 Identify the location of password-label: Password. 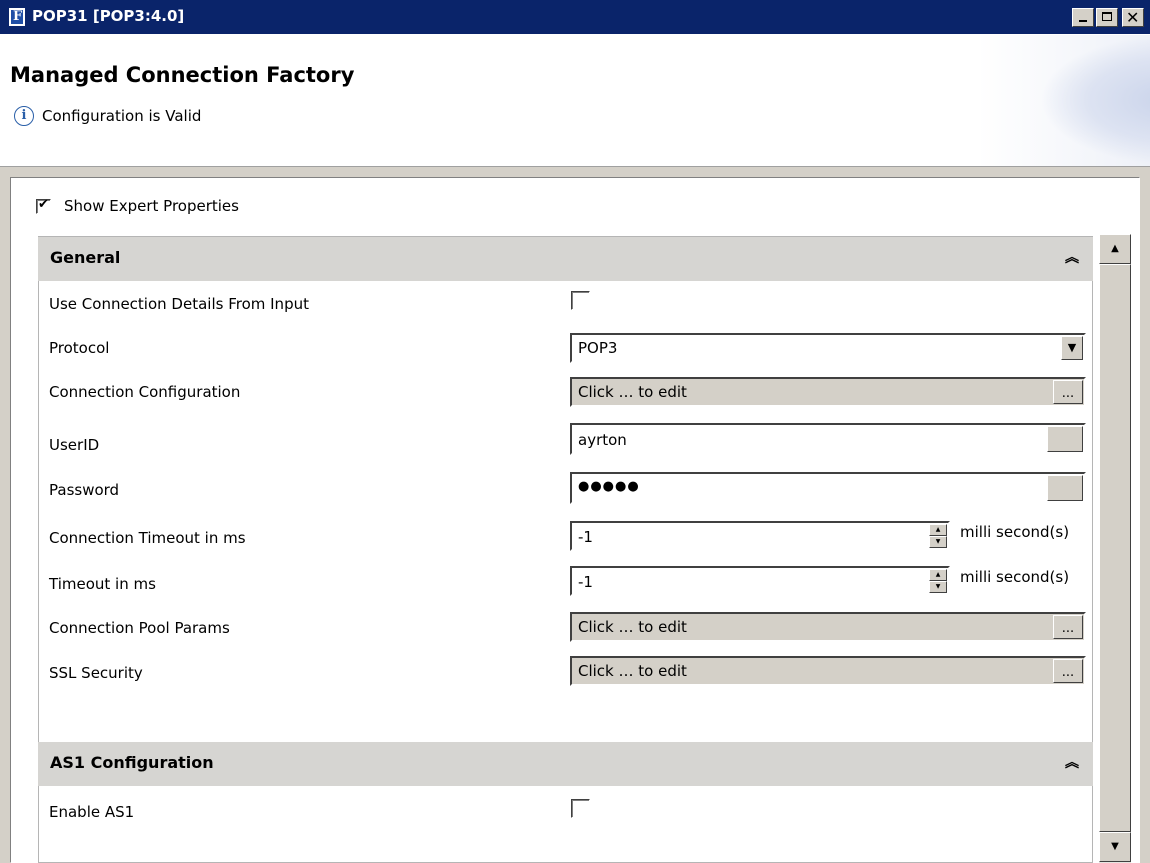
(84, 490).